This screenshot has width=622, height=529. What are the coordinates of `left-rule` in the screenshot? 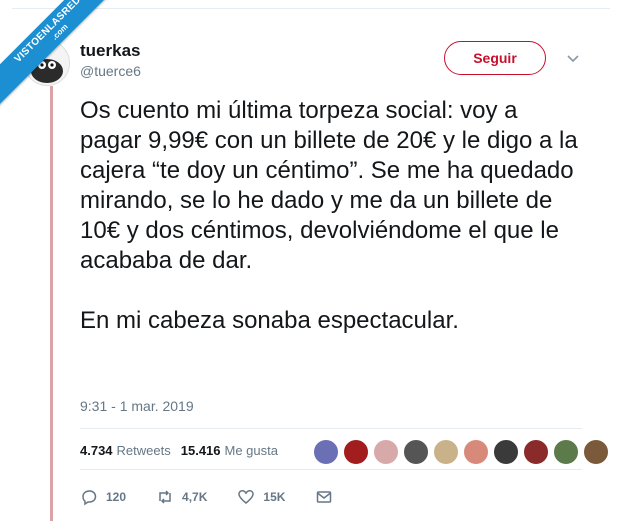 It's located at (51, 303).